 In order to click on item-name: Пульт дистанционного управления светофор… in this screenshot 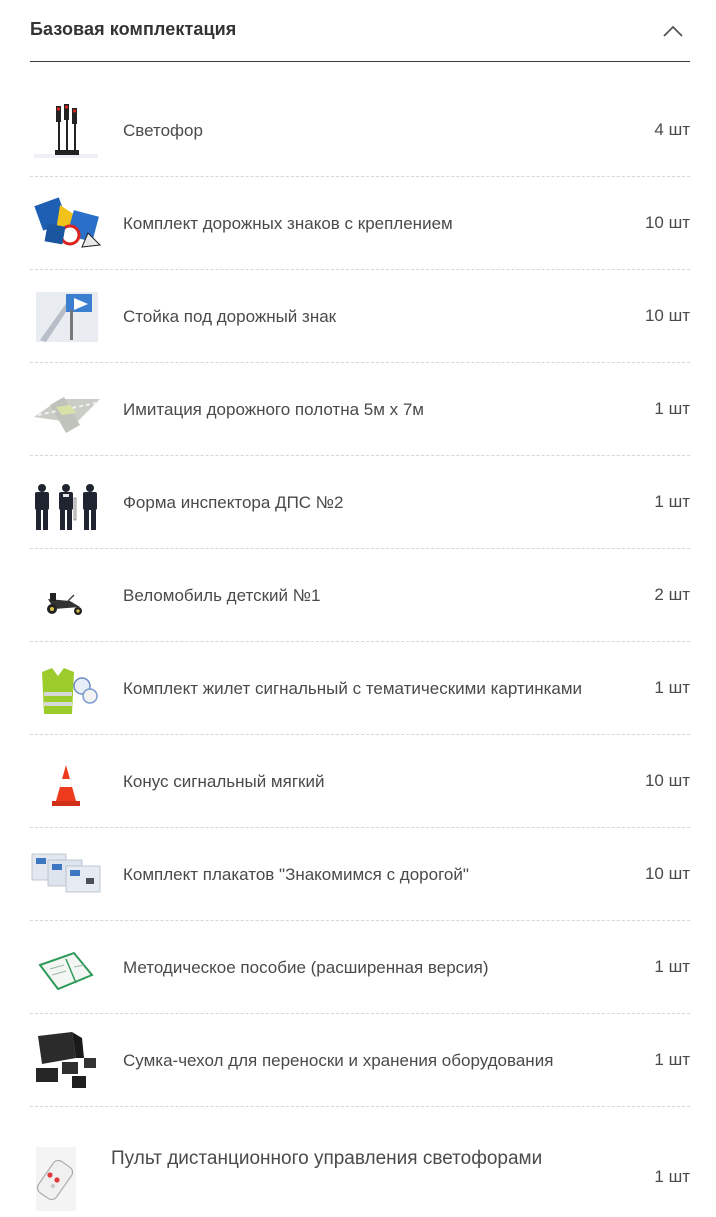, I will do `click(327, 1158)`.